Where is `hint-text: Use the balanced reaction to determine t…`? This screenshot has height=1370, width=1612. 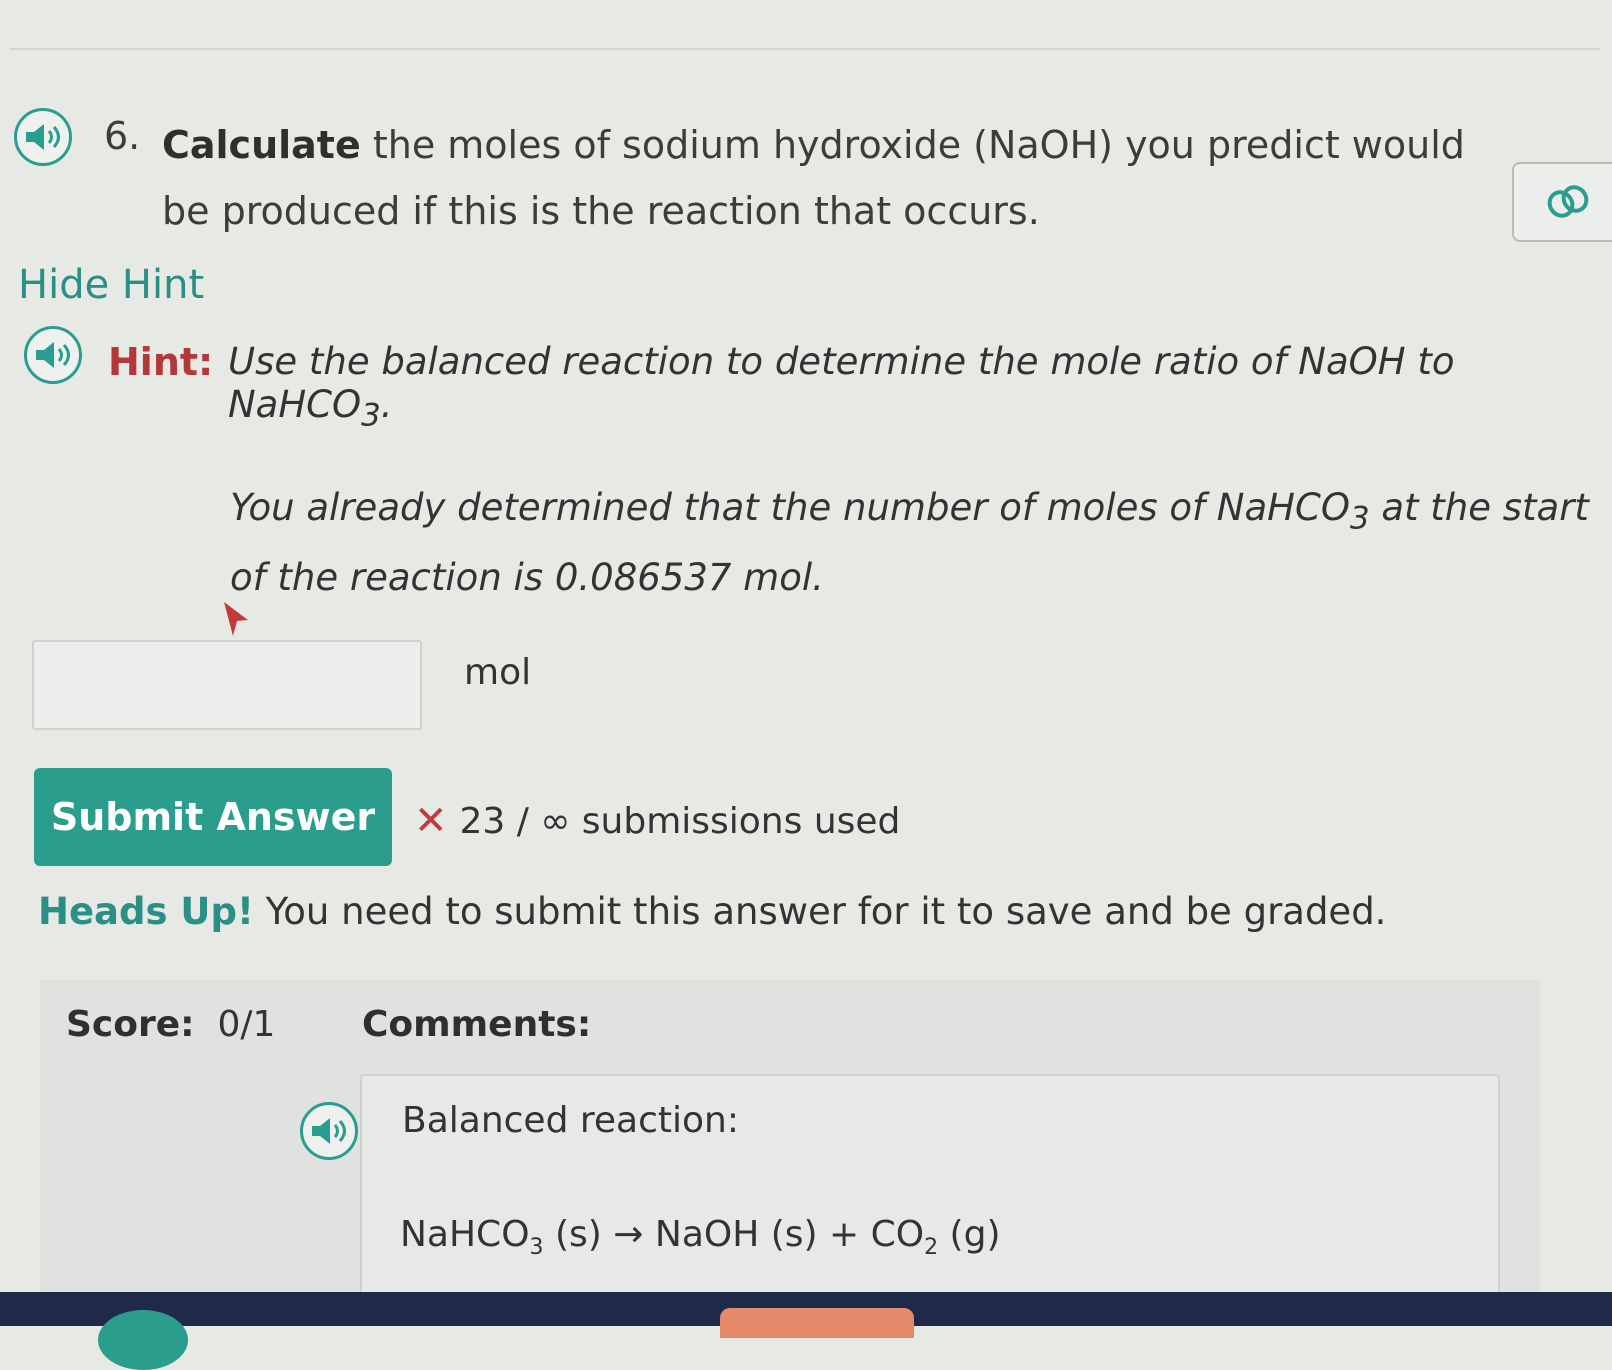
hint-text: Use the balanced reaction to determine t… is located at coordinates (913, 386).